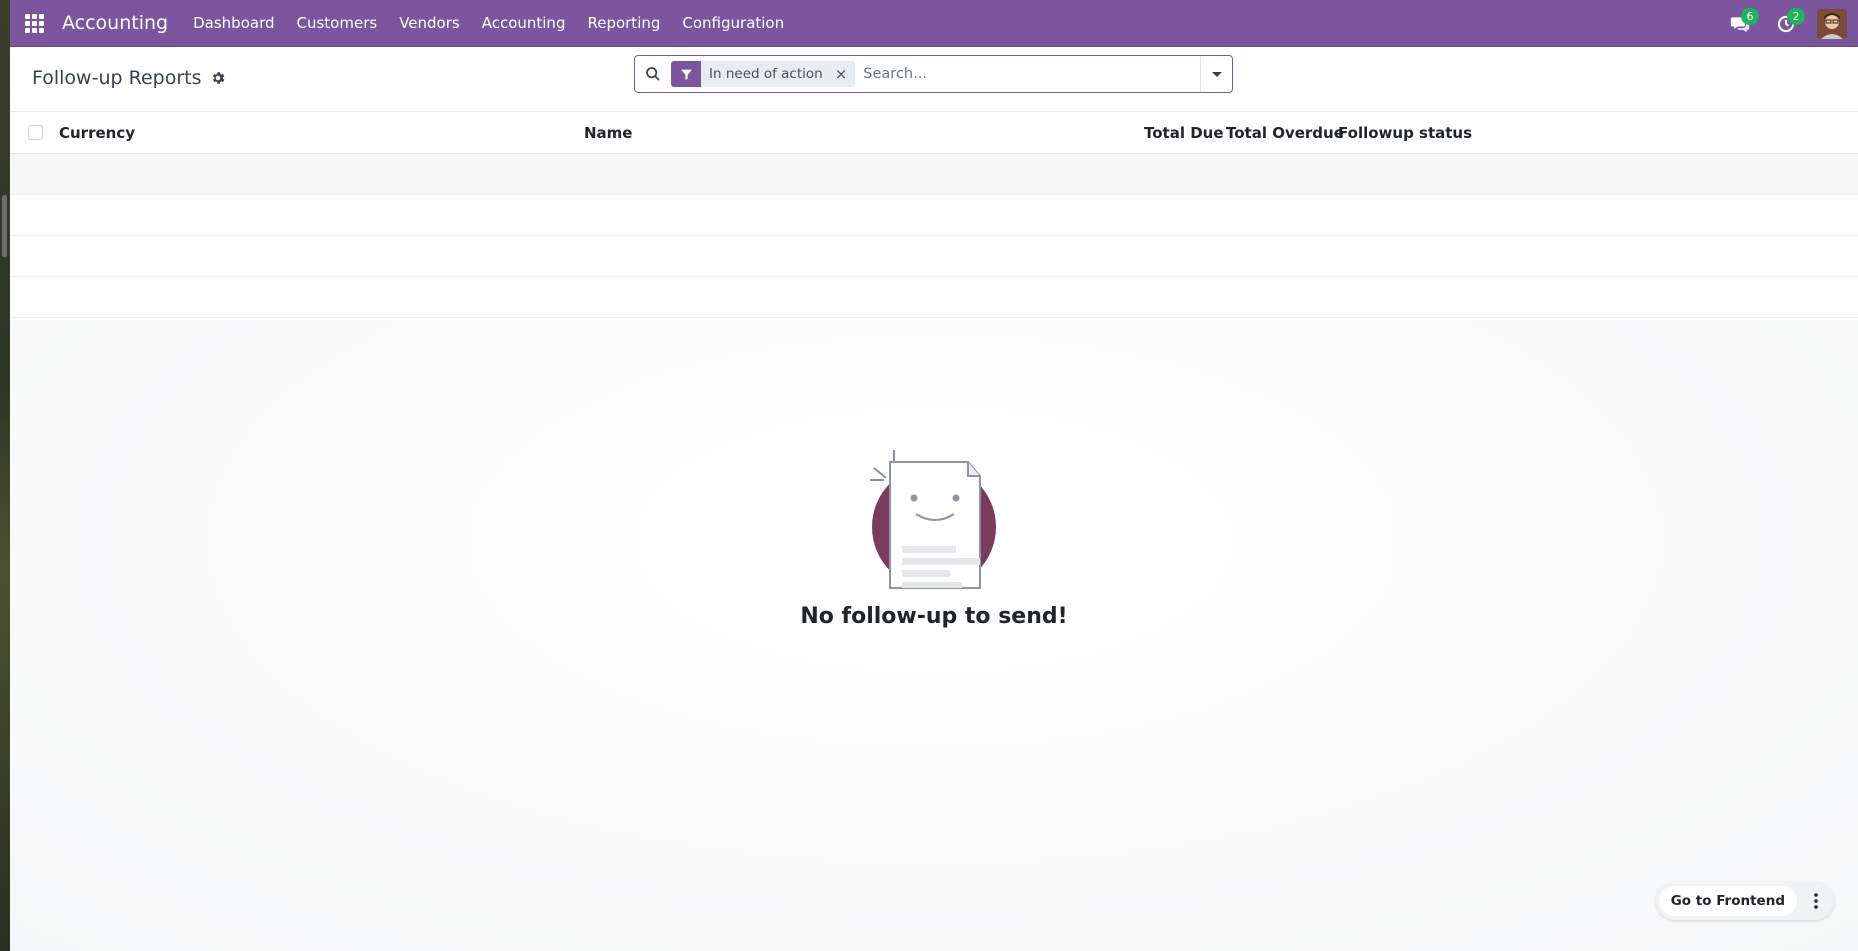  What do you see at coordinates (933, 519) in the screenshot?
I see `empty-document-icon` at bounding box center [933, 519].